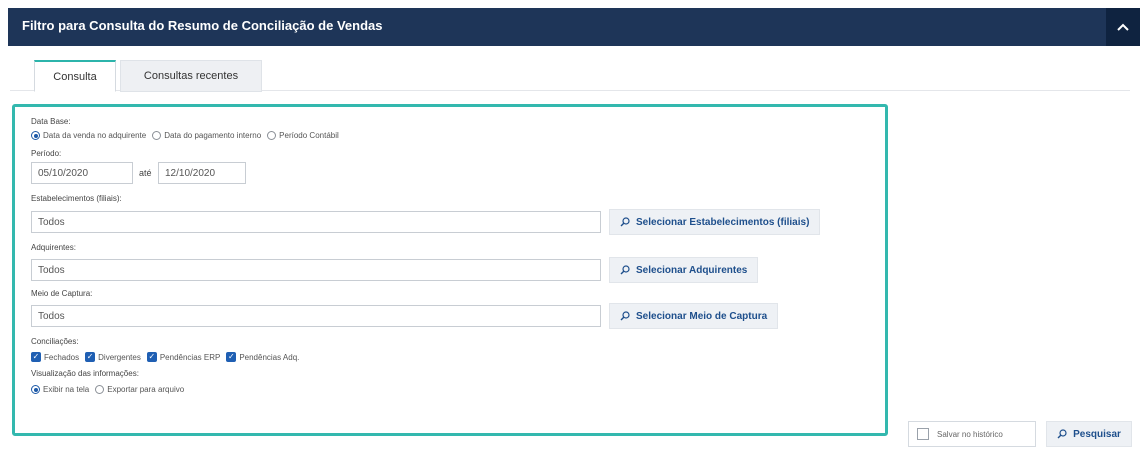 Image resolution: width=1140 pixels, height=453 pixels. I want to click on select-meio-captura-label: Selecionar Meio de Captura, so click(702, 316).